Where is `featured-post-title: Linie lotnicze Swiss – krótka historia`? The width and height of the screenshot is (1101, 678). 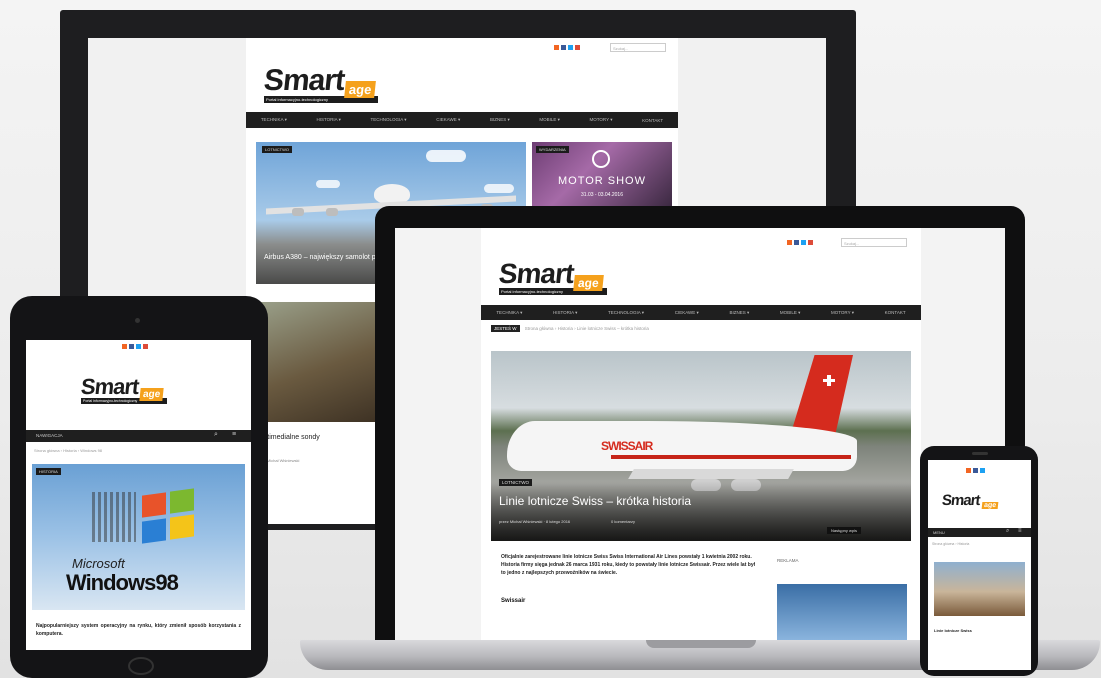
featured-post-title: Linie lotnicze Swiss – krótka historia is located at coordinates (595, 501).